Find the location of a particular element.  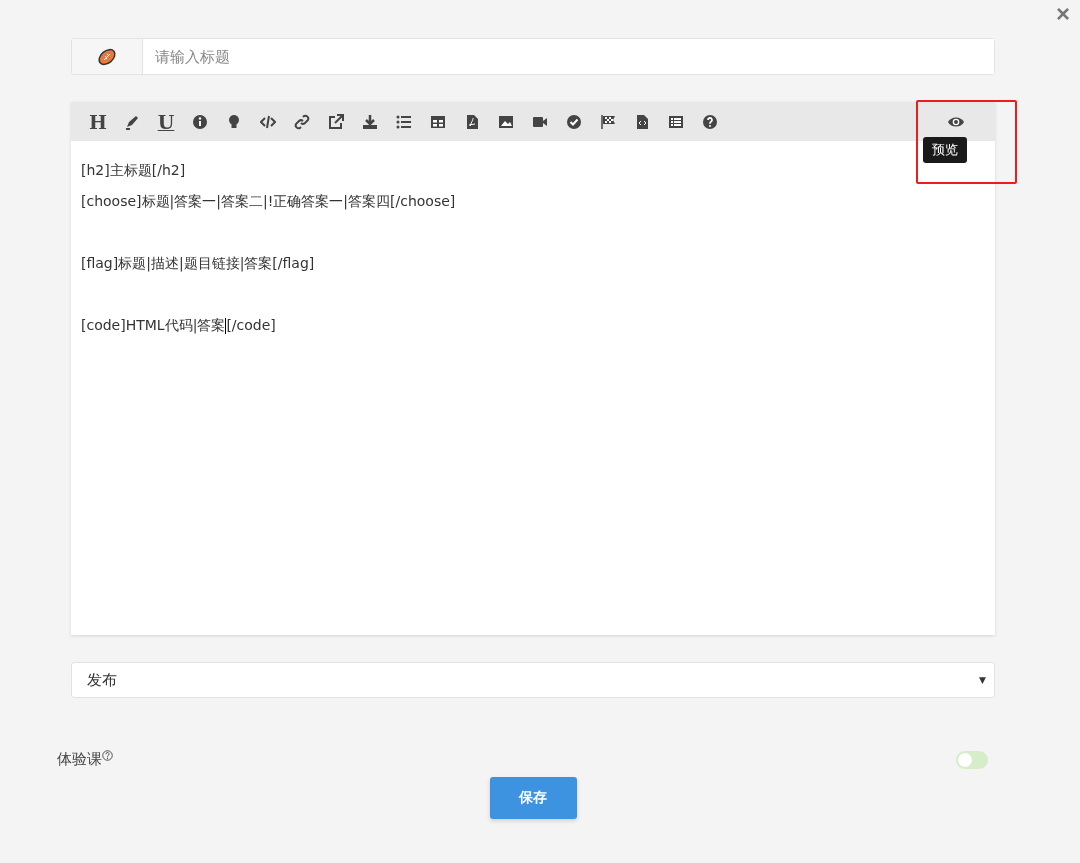

info-icon is located at coordinates (200, 121).